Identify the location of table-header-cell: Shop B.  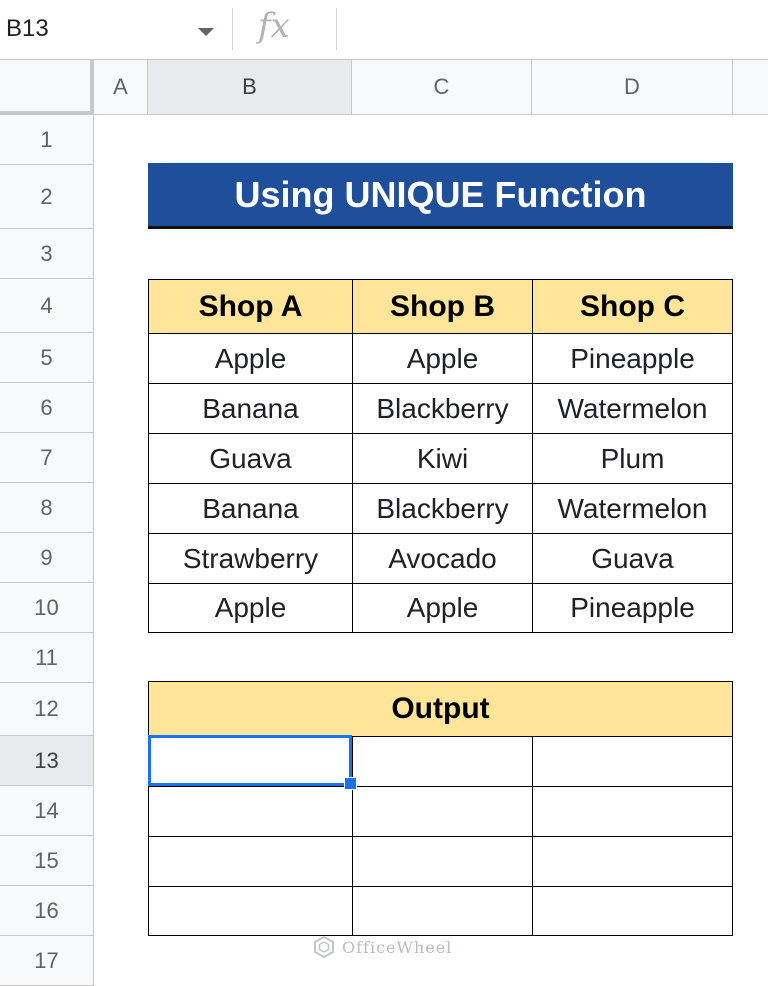
(442, 306).